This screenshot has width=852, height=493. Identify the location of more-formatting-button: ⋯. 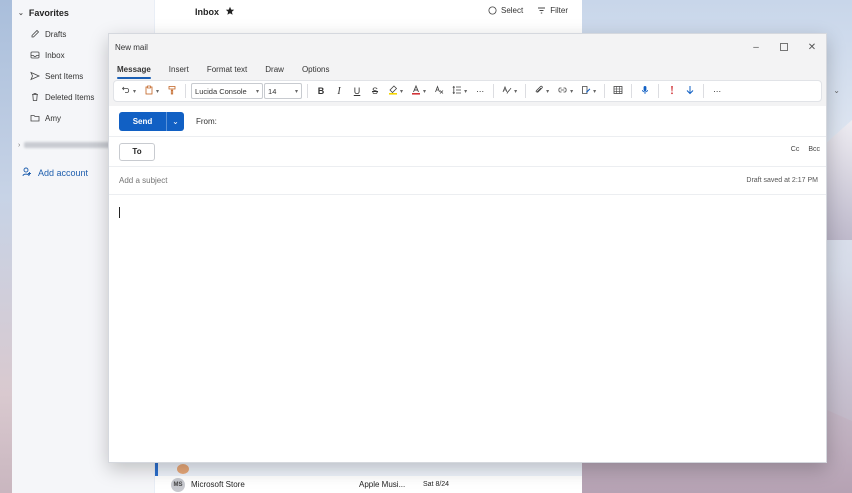
(480, 91).